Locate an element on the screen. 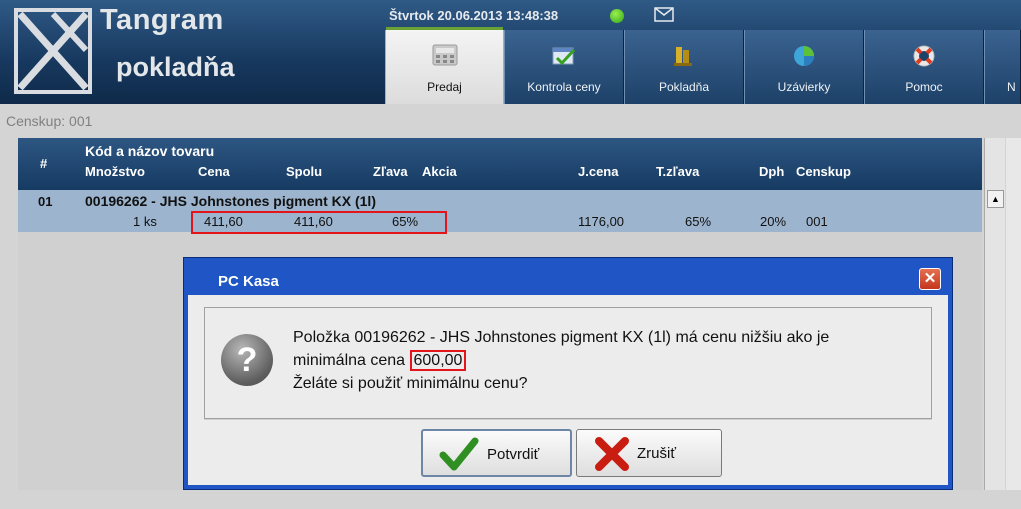 This screenshot has height=509, width=1021. dialog-title: PC Kasa is located at coordinates (248, 281).